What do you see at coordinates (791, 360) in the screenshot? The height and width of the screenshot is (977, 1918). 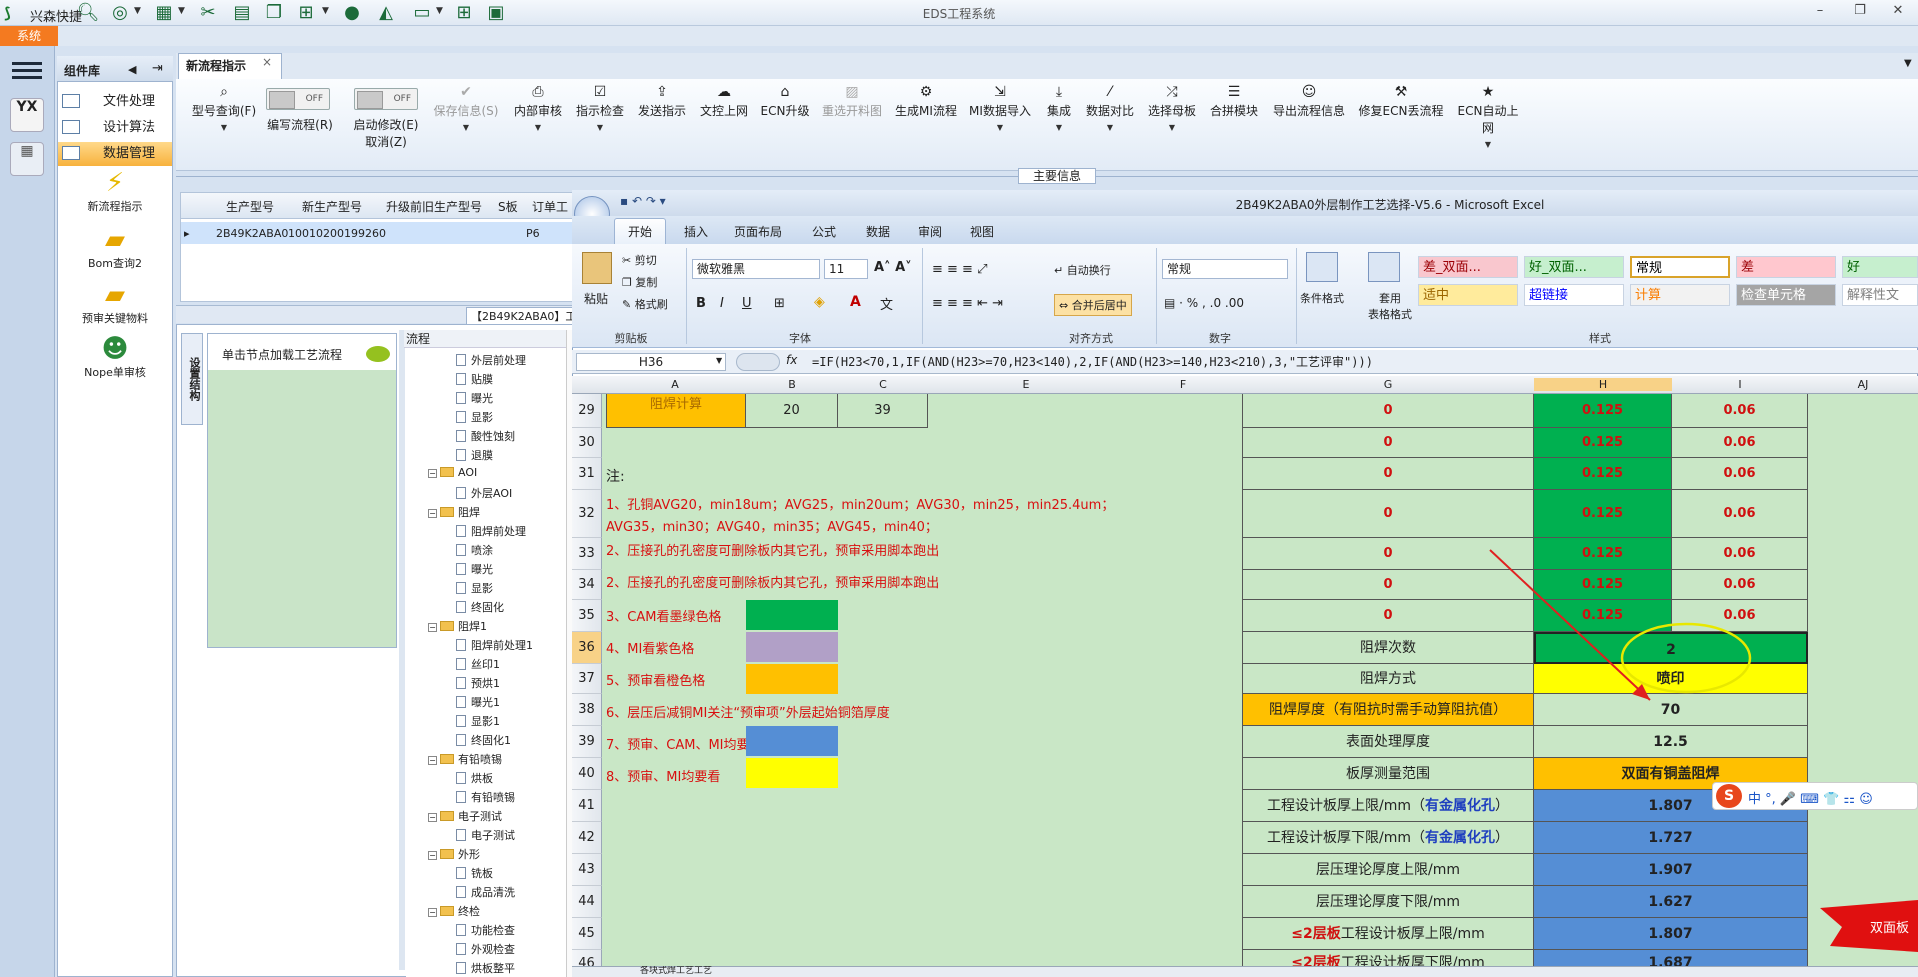 I see `fx-icon: fx` at bounding box center [791, 360].